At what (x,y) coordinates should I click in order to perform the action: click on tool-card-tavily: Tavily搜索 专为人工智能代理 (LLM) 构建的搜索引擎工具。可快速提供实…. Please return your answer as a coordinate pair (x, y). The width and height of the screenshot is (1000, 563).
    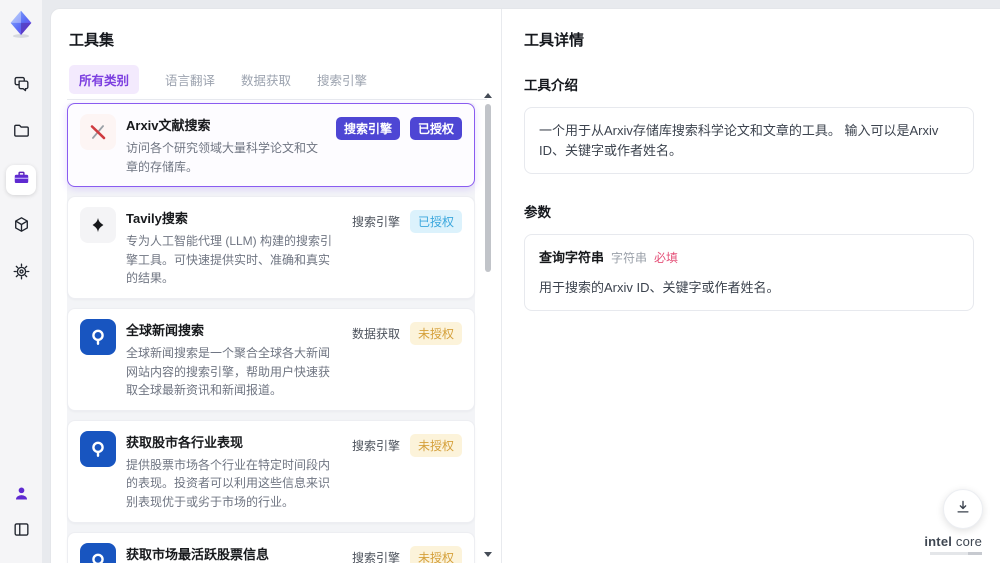
    Looking at the image, I should click on (271, 247).